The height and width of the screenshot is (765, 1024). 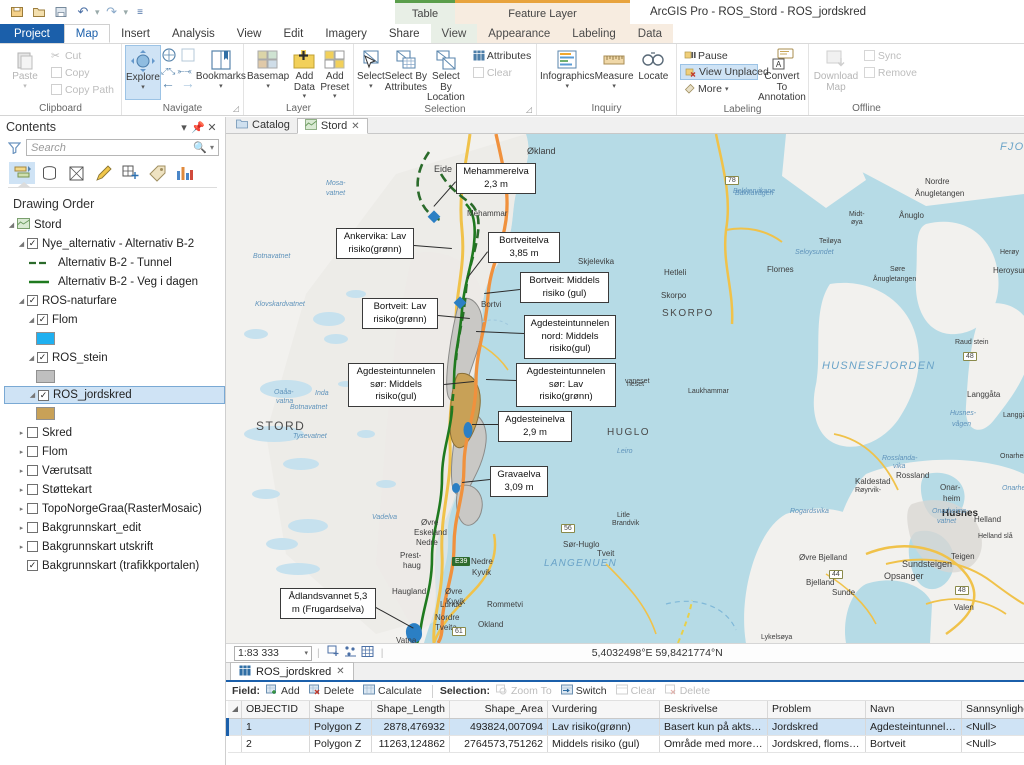 I want to click on column-header-problem: Problem, so click(x=816, y=710).